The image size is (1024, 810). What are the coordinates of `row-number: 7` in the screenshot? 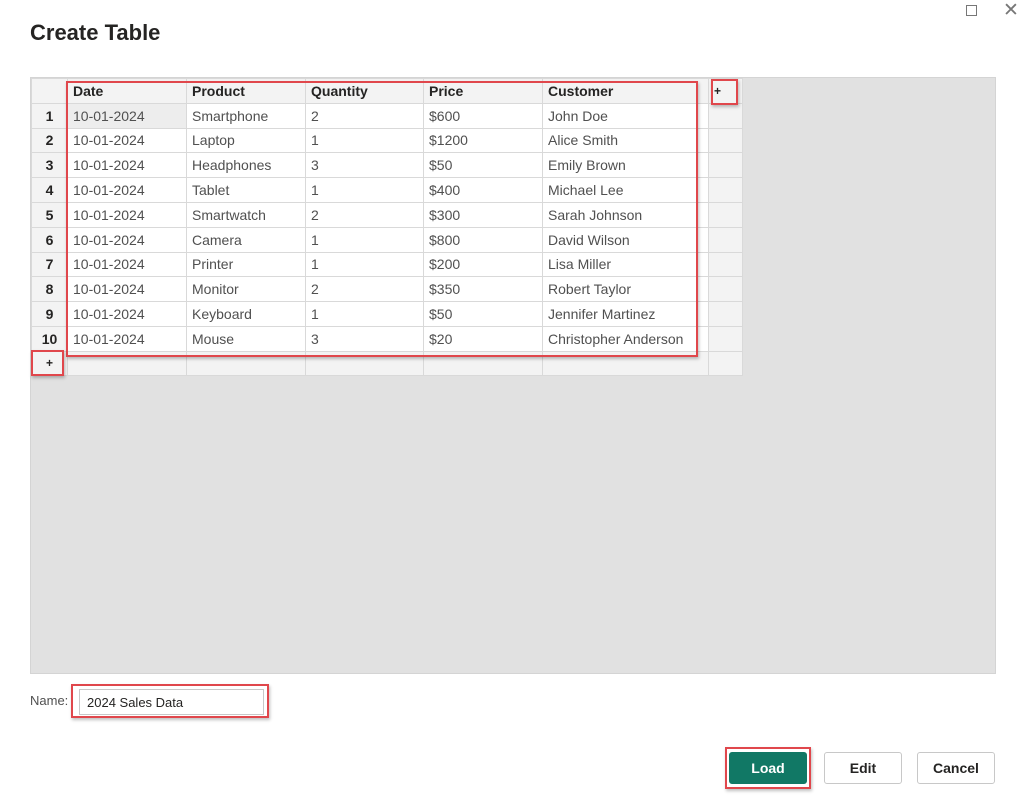 It's located at (49, 264).